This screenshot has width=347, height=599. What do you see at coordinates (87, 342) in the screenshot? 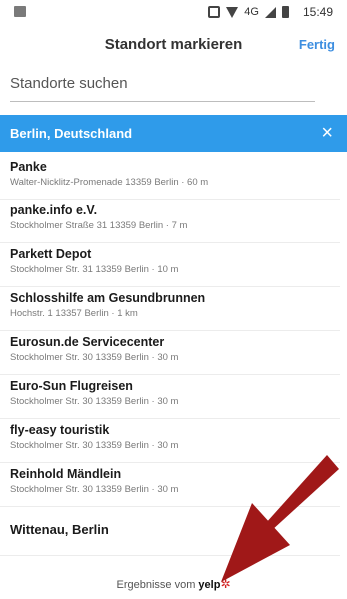
I see `place-name: Eurosun.de Servicecenter` at bounding box center [87, 342].